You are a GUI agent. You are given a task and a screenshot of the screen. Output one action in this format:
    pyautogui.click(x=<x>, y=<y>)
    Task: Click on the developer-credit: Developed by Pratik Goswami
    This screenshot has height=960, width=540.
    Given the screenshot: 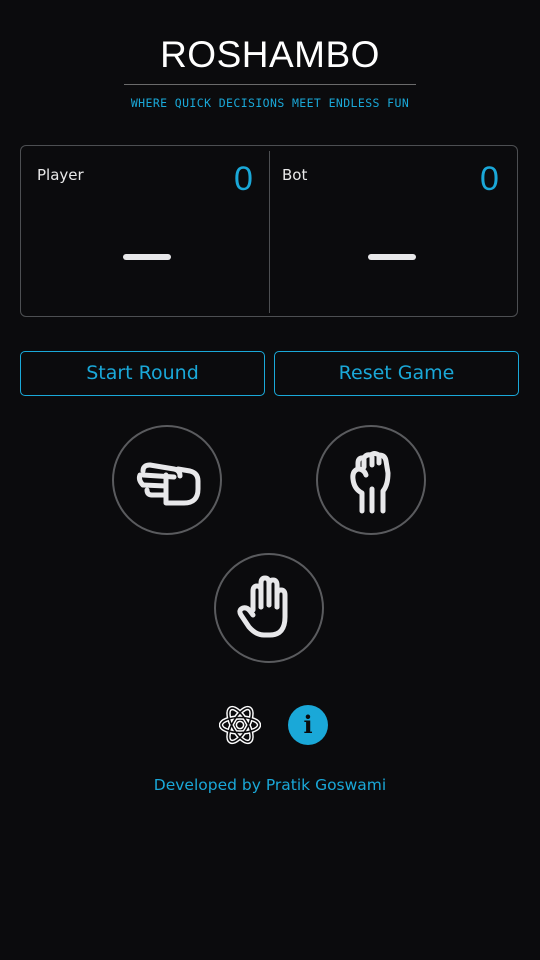 What is the action you would take?
    pyautogui.click(x=270, y=785)
    